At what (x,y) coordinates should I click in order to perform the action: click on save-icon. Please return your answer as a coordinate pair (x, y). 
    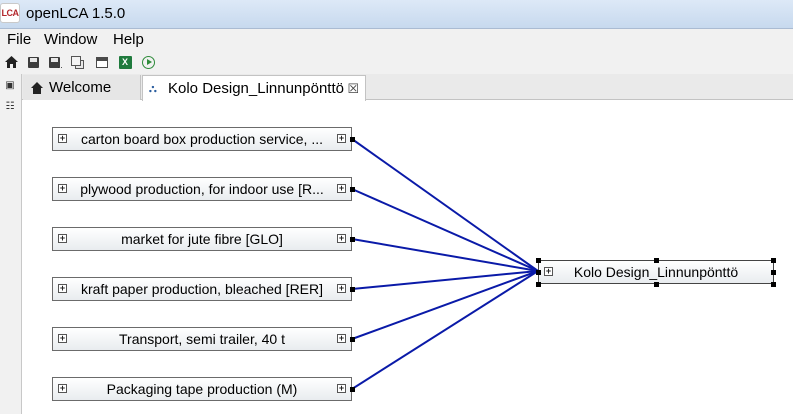
    Looking at the image, I should click on (33, 62).